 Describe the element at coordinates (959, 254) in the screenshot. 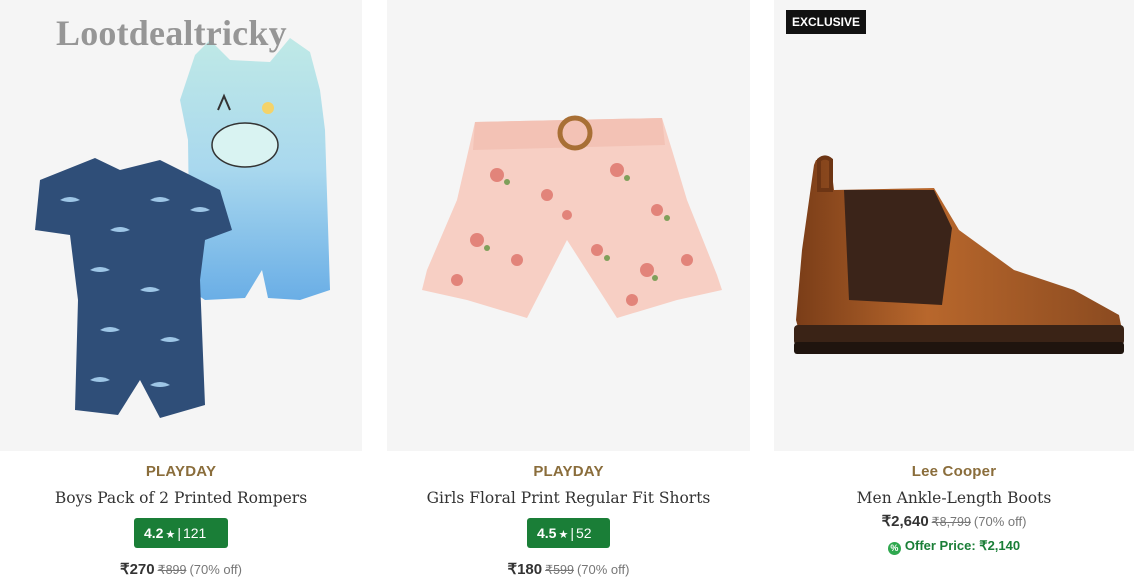

I see `ankle-boot-image` at that location.